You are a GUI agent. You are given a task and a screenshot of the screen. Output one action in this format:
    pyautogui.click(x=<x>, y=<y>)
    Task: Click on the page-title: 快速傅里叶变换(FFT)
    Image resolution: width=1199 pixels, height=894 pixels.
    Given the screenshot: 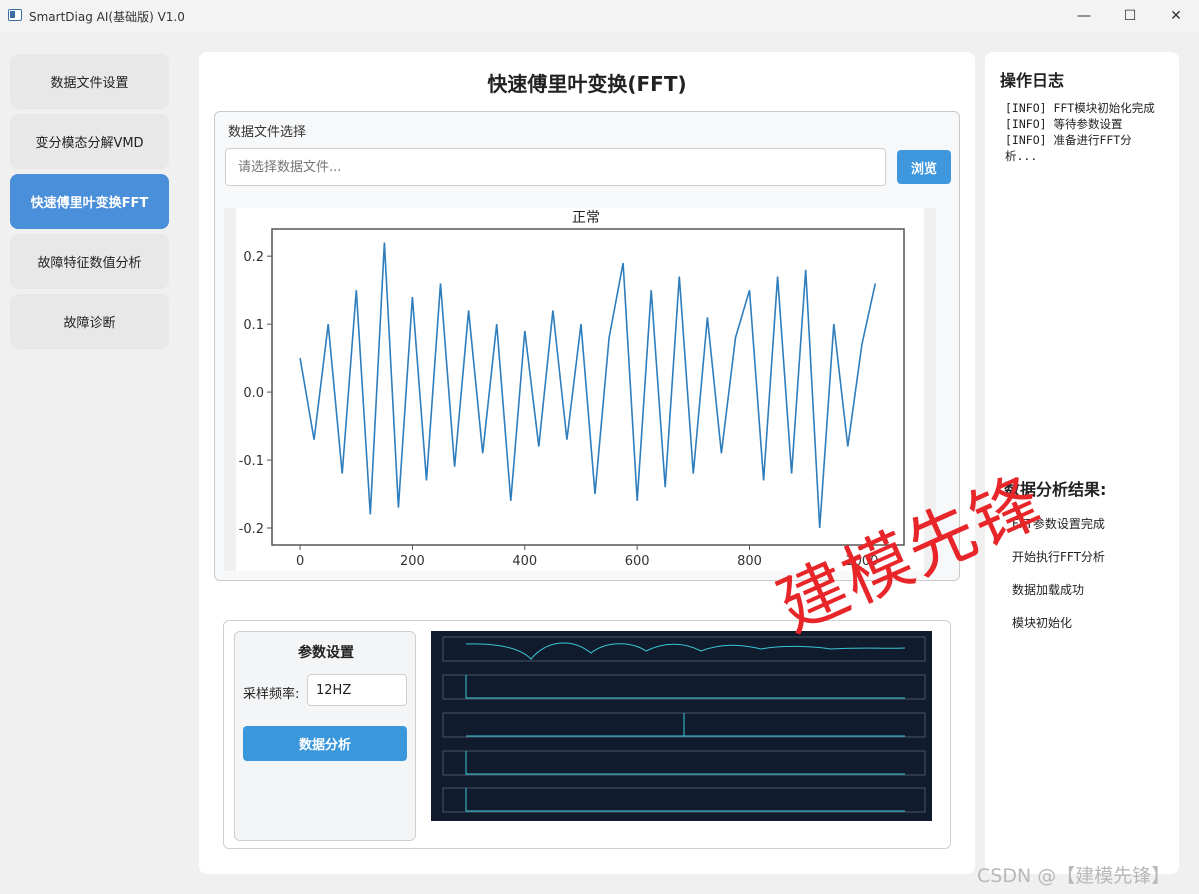 What is the action you would take?
    pyautogui.click(x=587, y=84)
    